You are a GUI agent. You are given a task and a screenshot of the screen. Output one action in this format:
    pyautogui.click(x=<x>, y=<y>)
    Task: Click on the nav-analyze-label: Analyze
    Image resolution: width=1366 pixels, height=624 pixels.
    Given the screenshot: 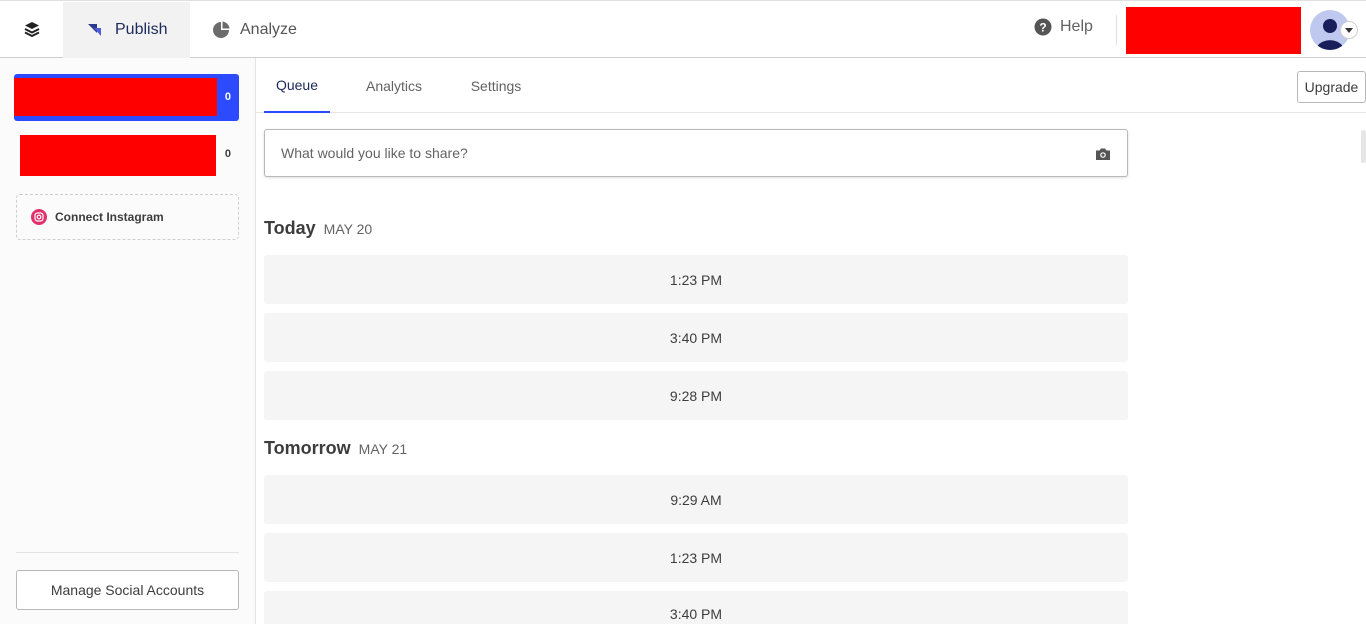 What is the action you would take?
    pyautogui.click(x=268, y=29)
    